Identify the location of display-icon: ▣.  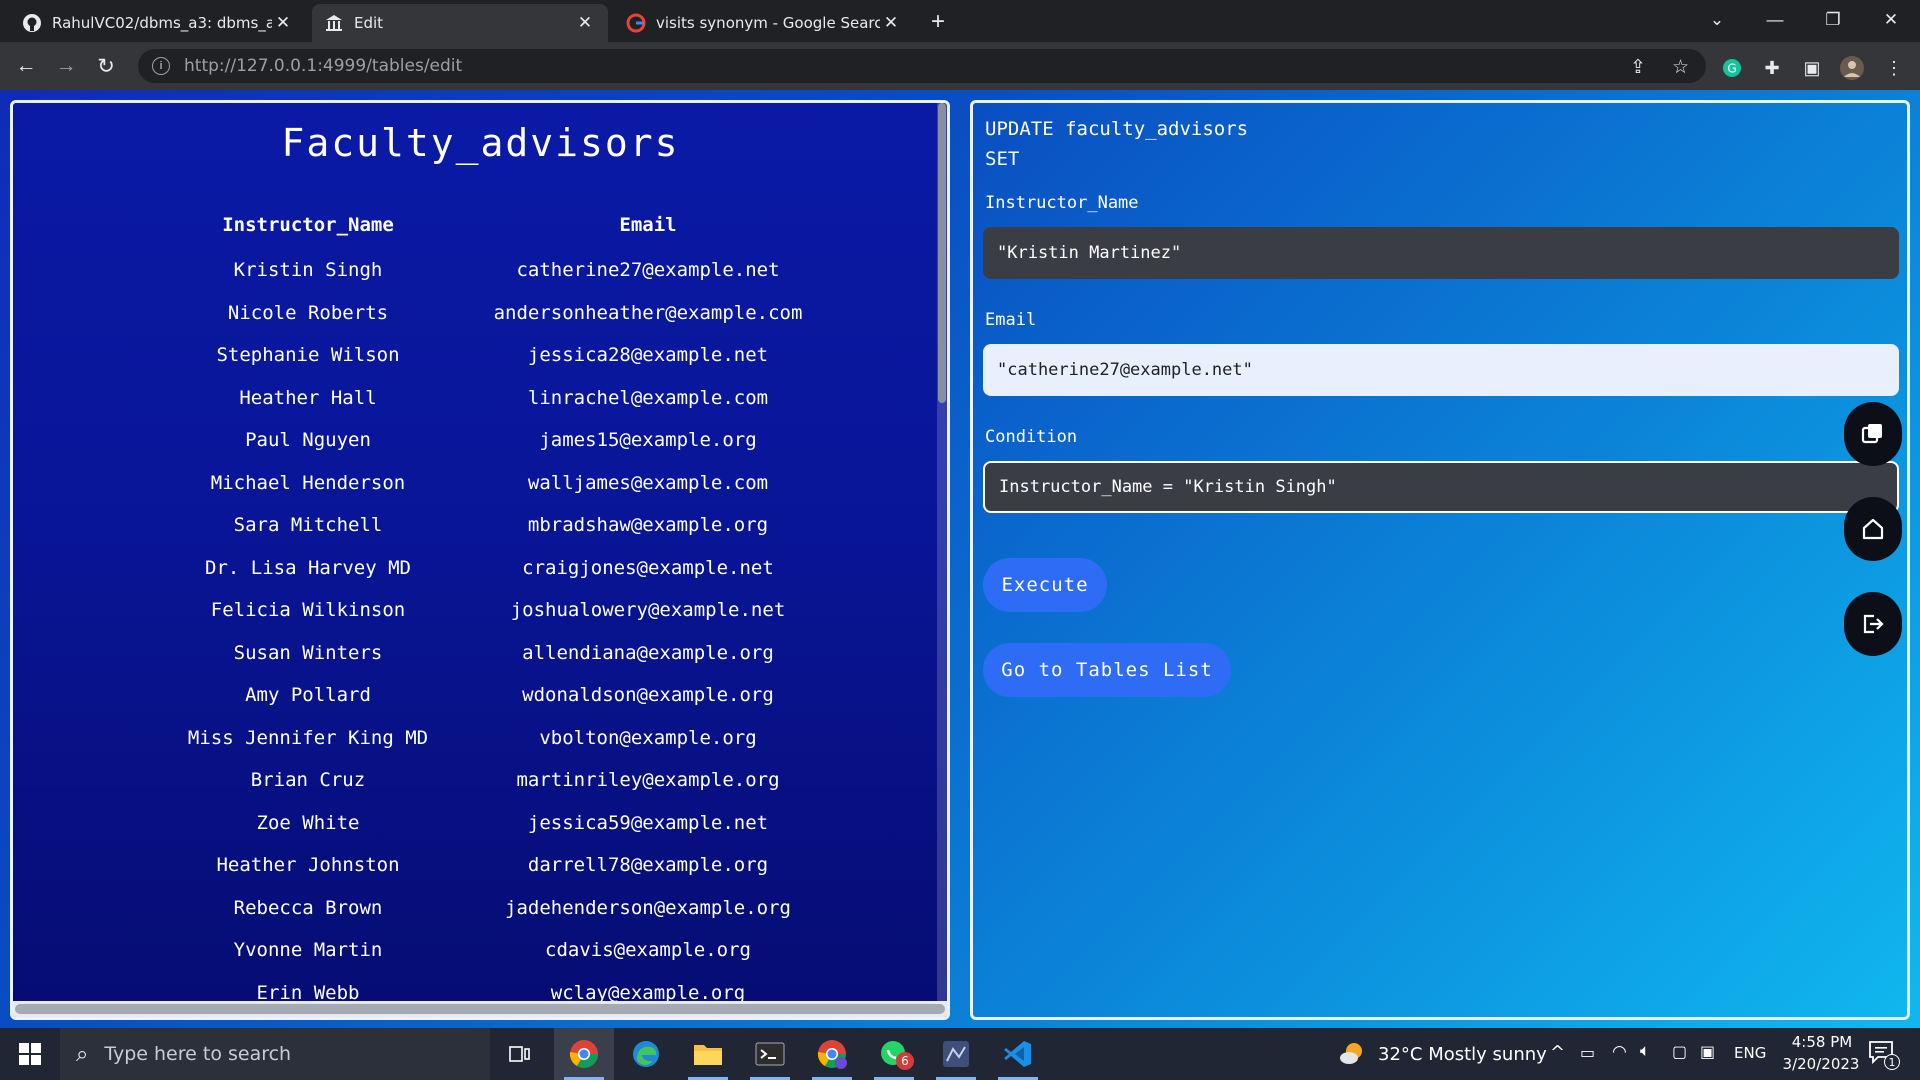
(1707, 1051).